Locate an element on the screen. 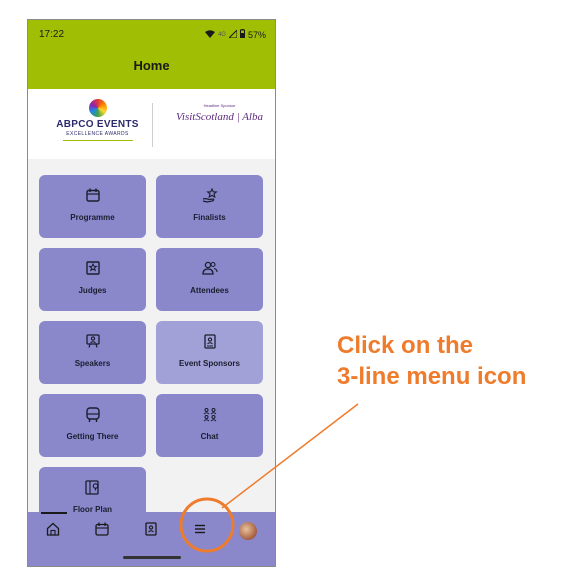 Image resolution: width=583 pixels, height=571 pixels. annotation-overlay is located at coordinates (269, 478).